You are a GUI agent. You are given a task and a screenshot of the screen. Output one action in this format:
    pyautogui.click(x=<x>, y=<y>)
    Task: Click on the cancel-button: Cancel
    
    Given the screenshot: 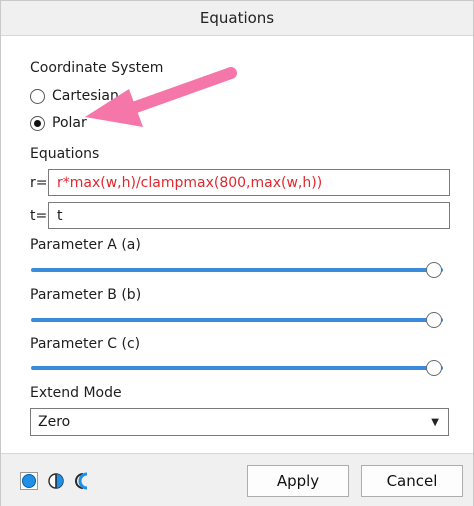 What is the action you would take?
    pyautogui.click(x=412, y=481)
    